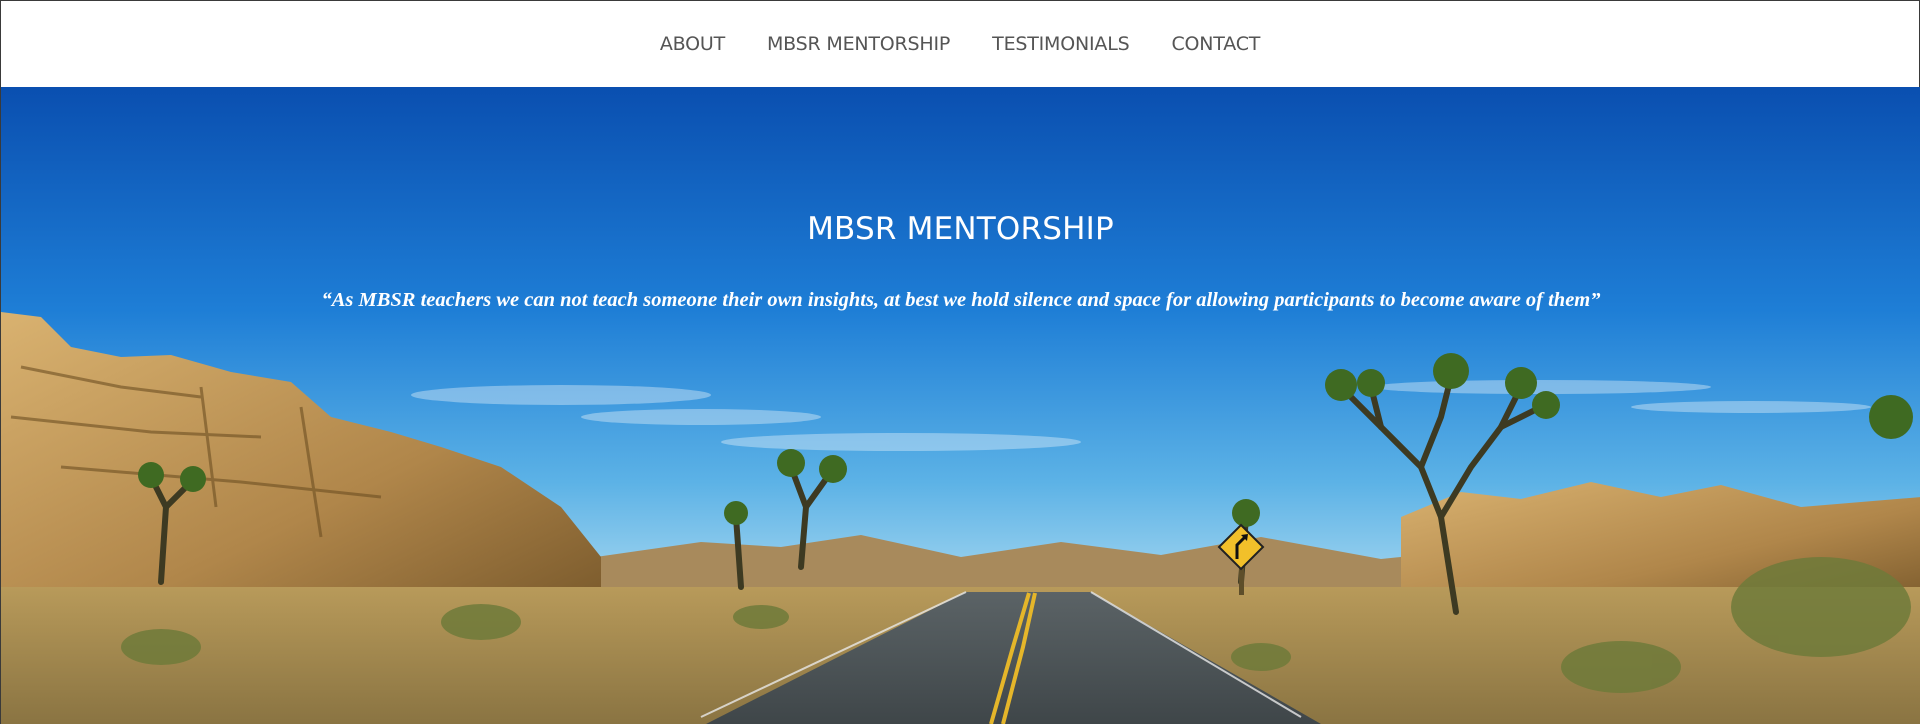 The height and width of the screenshot is (724, 1920). What do you see at coordinates (858, 44) in the screenshot?
I see `nav-mbsr-mentorship-link: MBSR MENTORSHIP` at bounding box center [858, 44].